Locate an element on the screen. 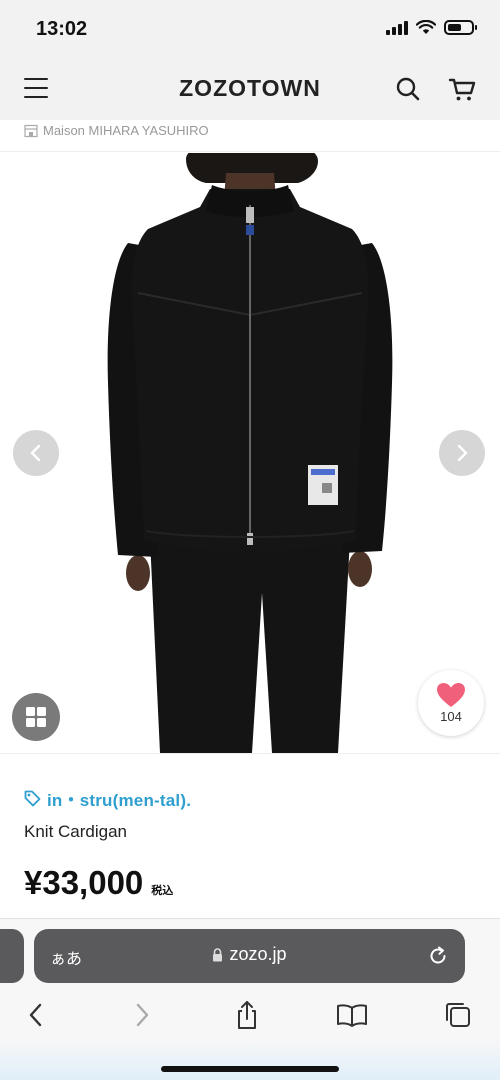 Image resolution: width=500 pixels, height=1080 pixels. browser-toolbar is located at coordinates (250, 1017).